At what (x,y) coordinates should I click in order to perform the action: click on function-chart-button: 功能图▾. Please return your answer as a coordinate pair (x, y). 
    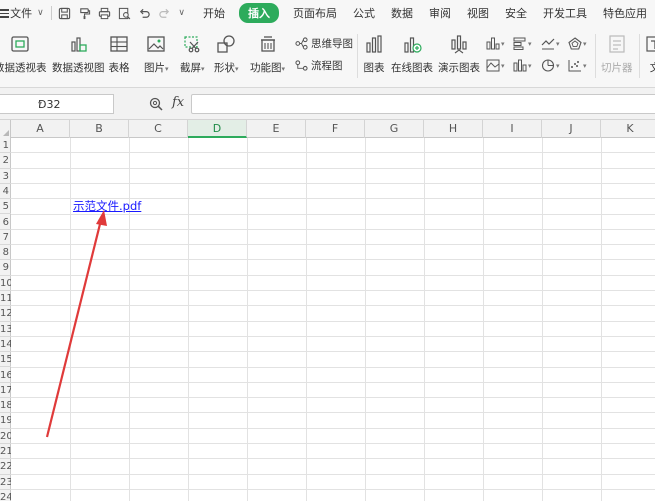
    Looking at the image, I should click on (267, 54).